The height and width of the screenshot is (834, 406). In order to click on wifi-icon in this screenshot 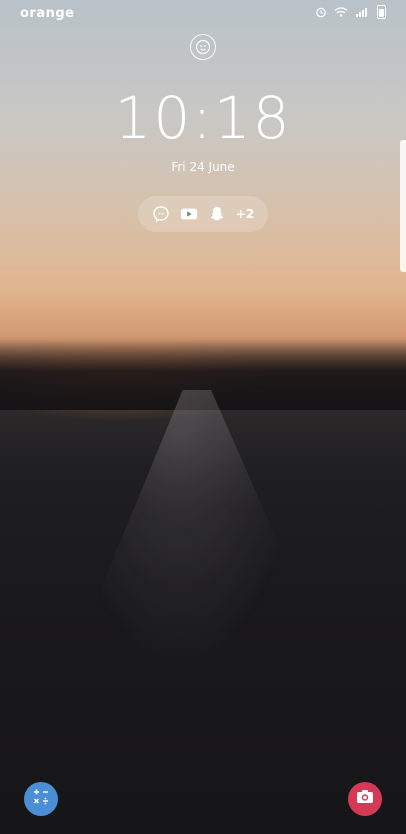, I will do `click(341, 12)`.